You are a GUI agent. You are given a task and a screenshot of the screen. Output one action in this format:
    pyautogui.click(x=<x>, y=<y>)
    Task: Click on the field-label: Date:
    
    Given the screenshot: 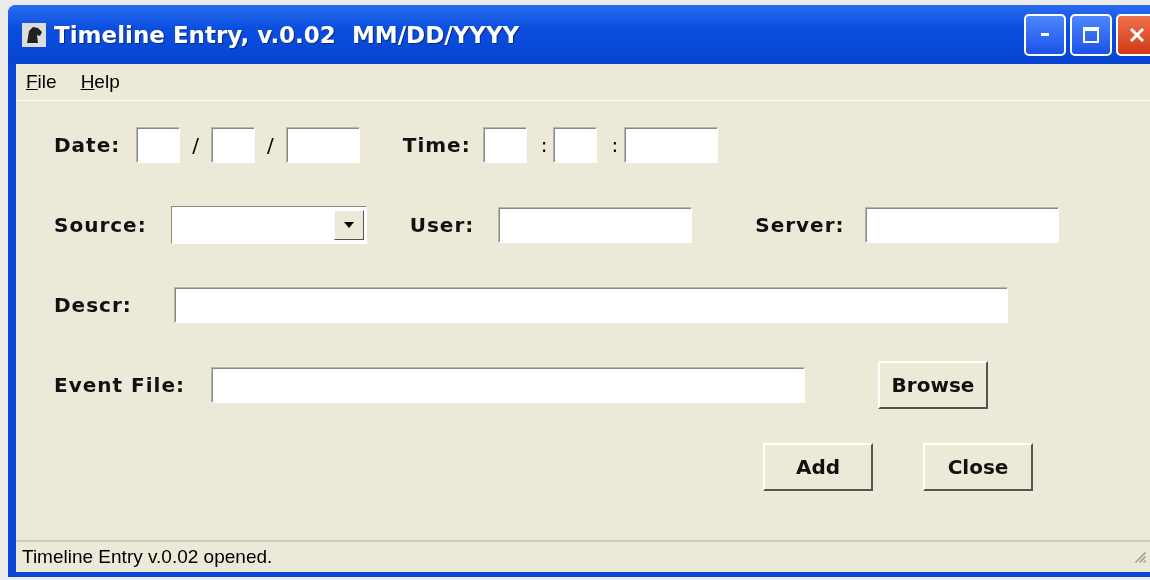 What is the action you would take?
    pyautogui.click(x=87, y=145)
    